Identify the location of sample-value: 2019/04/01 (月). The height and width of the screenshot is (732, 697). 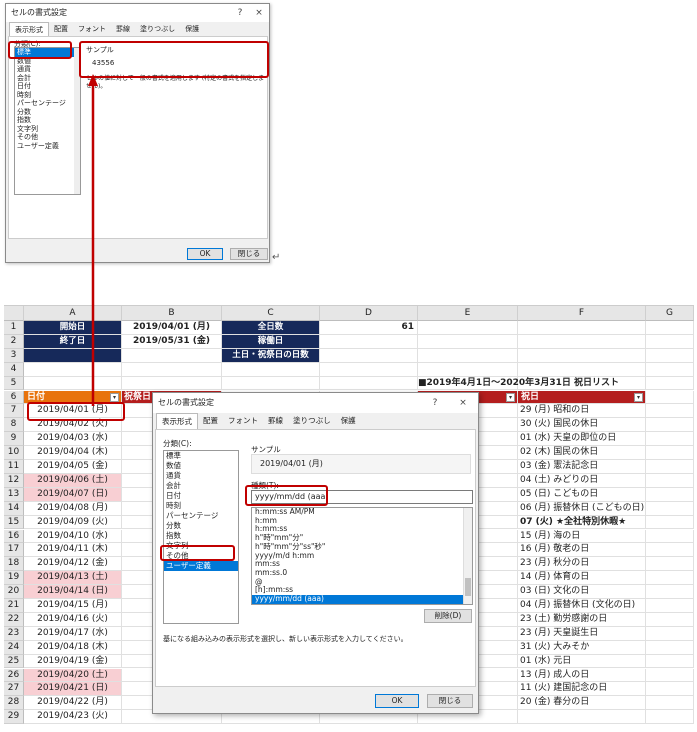
(361, 464).